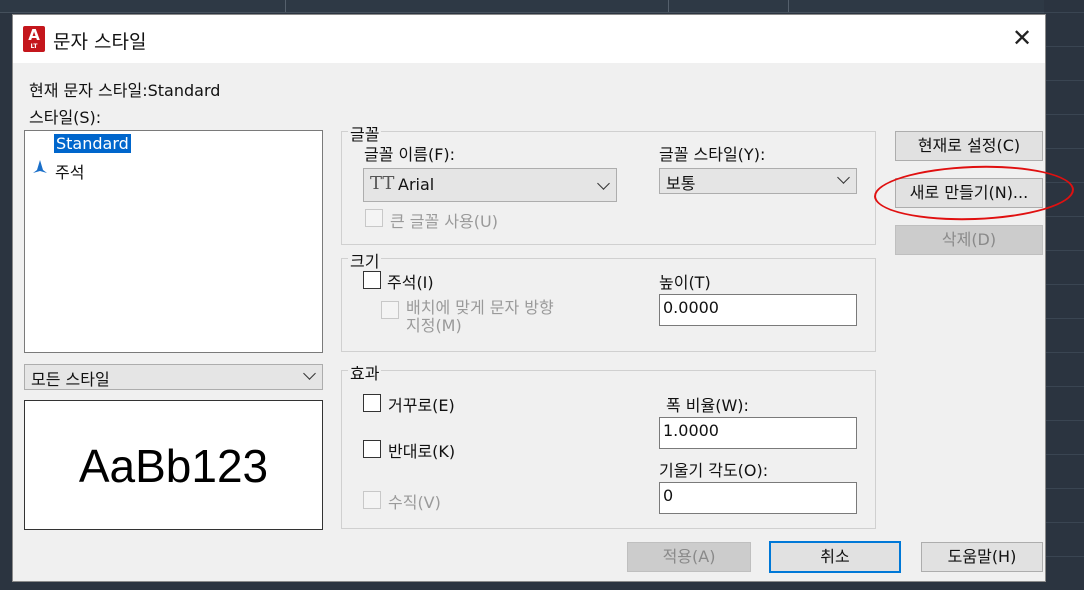 Image resolution: width=1084 pixels, height=590 pixels. Describe the element at coordinates (758, 433) in the screenshot. I see `width-factor-input: 1.0000` at that location.